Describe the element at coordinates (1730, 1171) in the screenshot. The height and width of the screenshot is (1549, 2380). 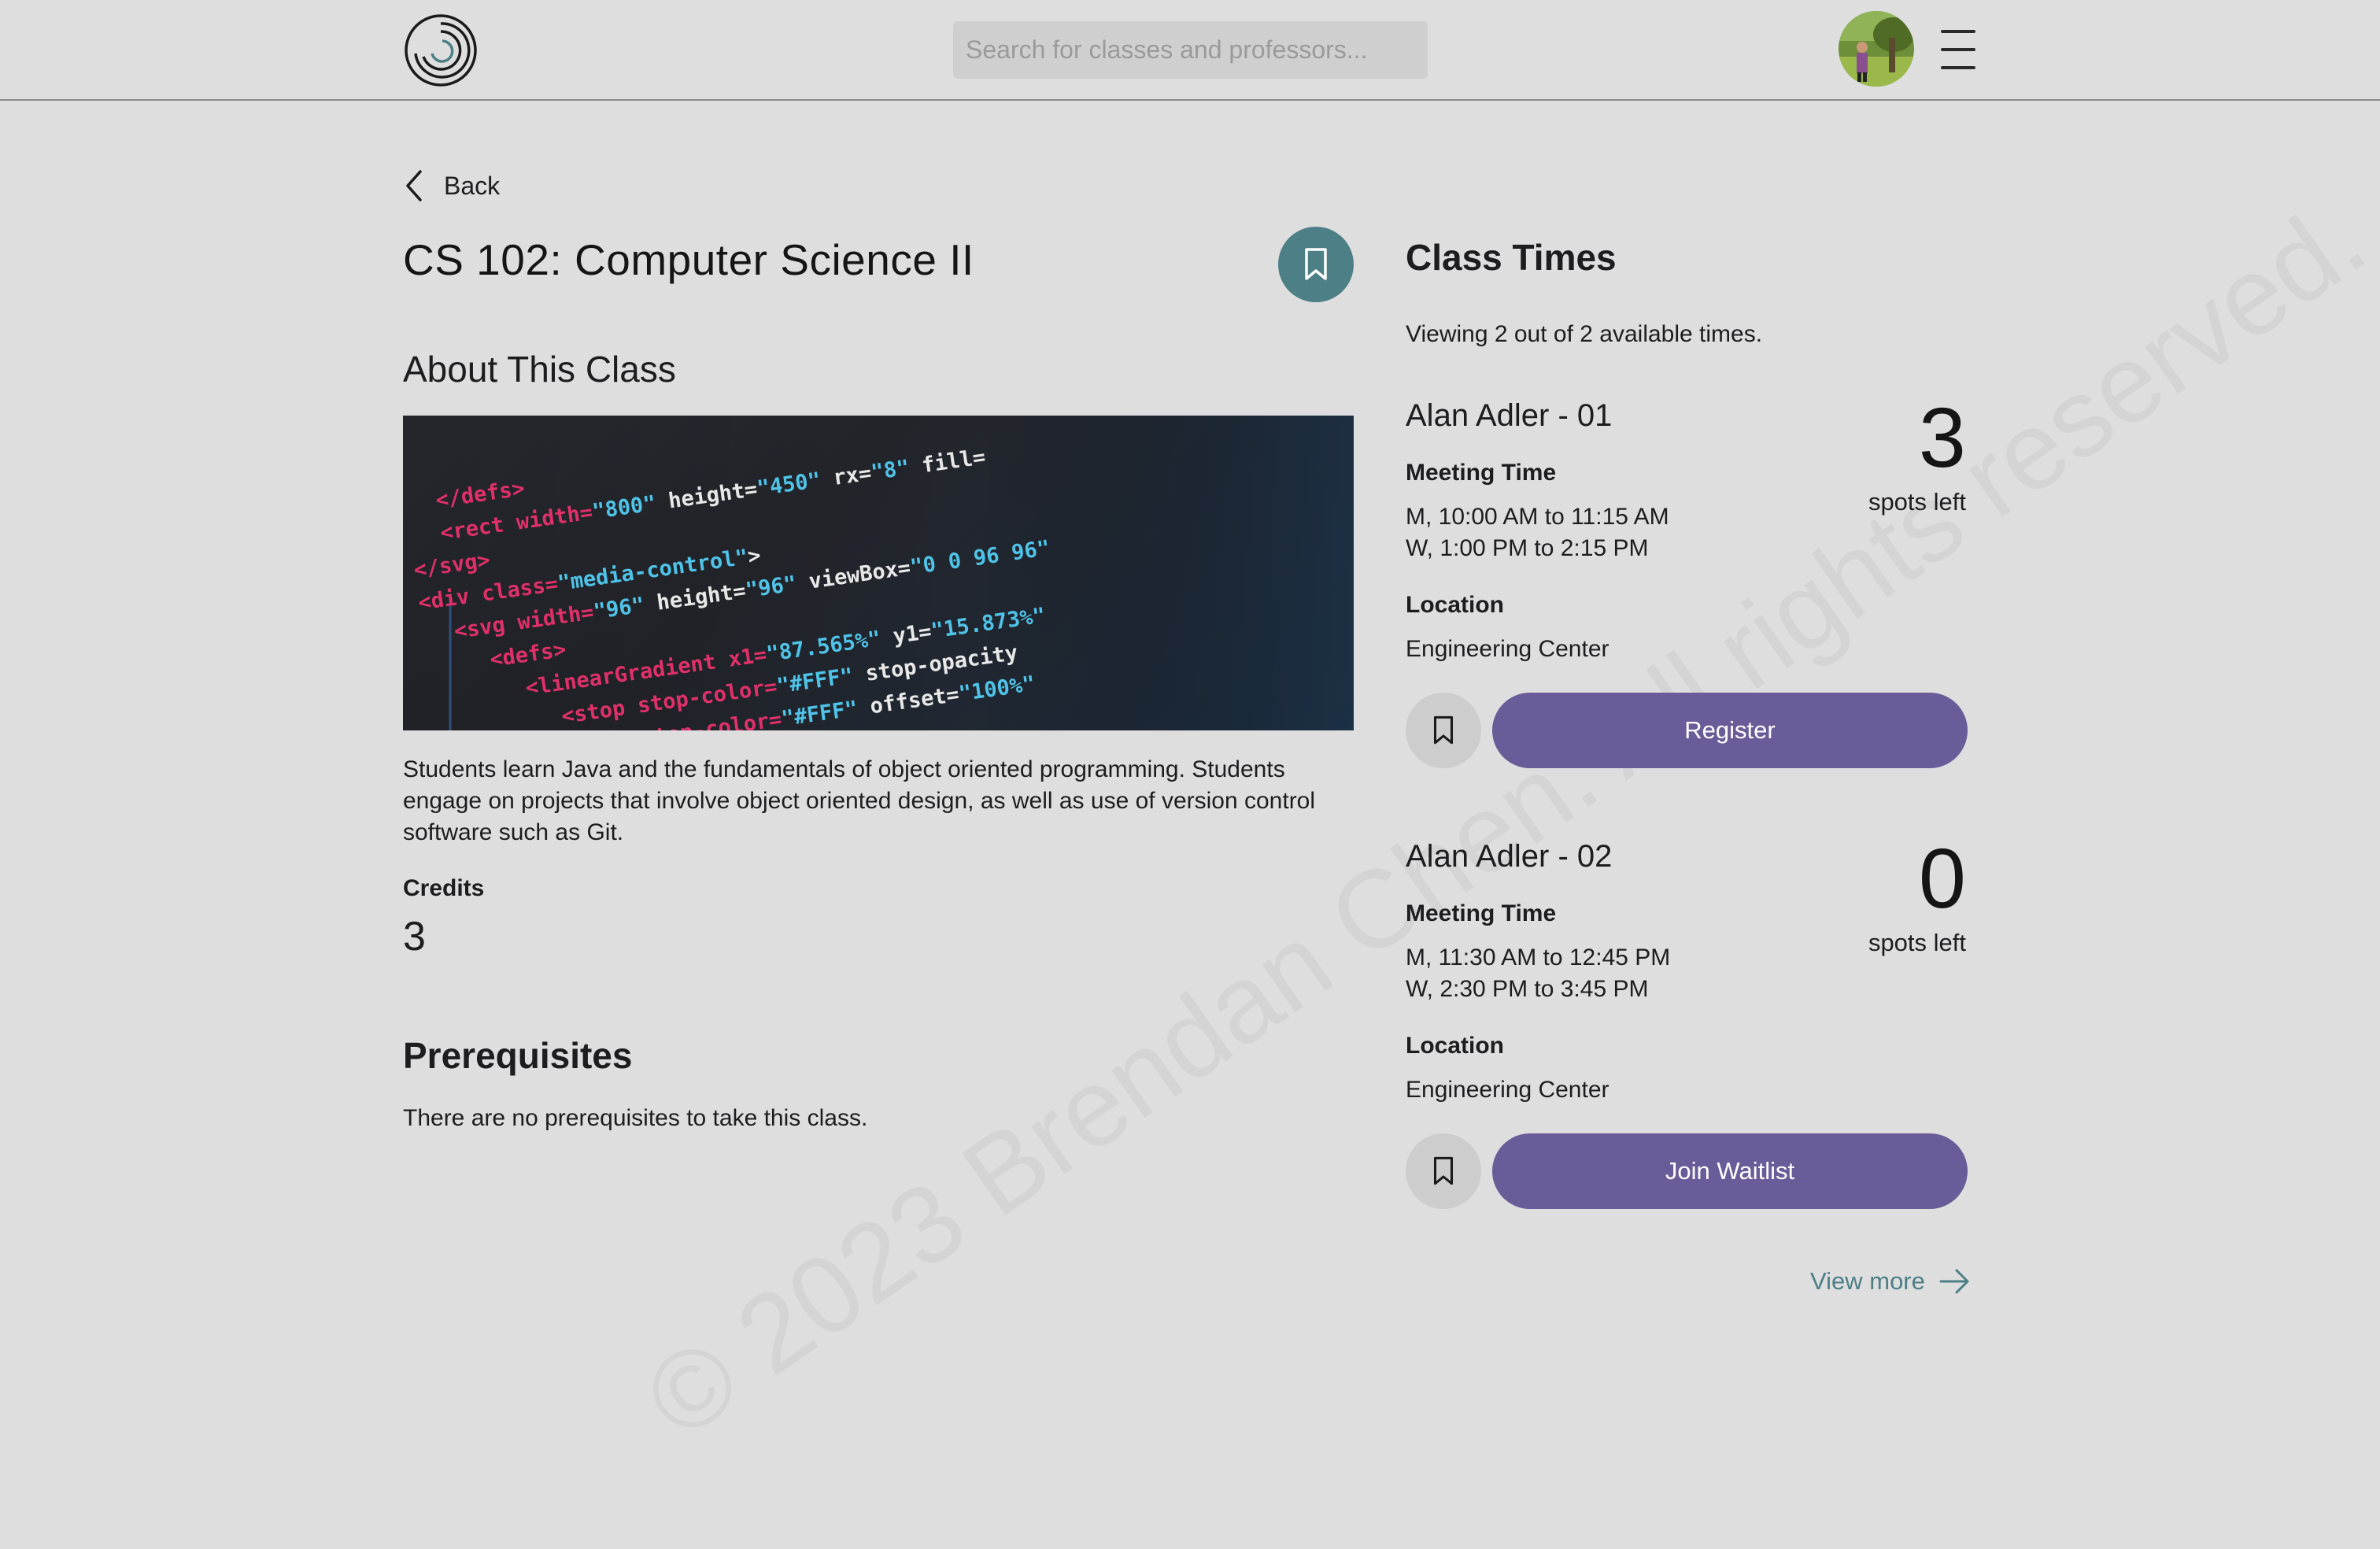
I see `join-waitlist-button: Join Waitlist` at that location.